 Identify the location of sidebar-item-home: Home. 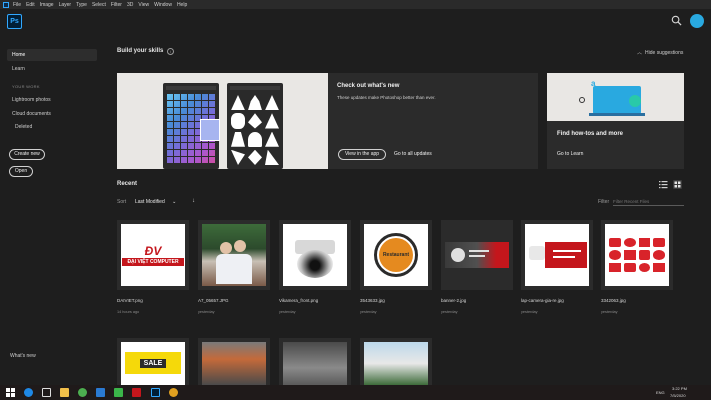
(52, 55).